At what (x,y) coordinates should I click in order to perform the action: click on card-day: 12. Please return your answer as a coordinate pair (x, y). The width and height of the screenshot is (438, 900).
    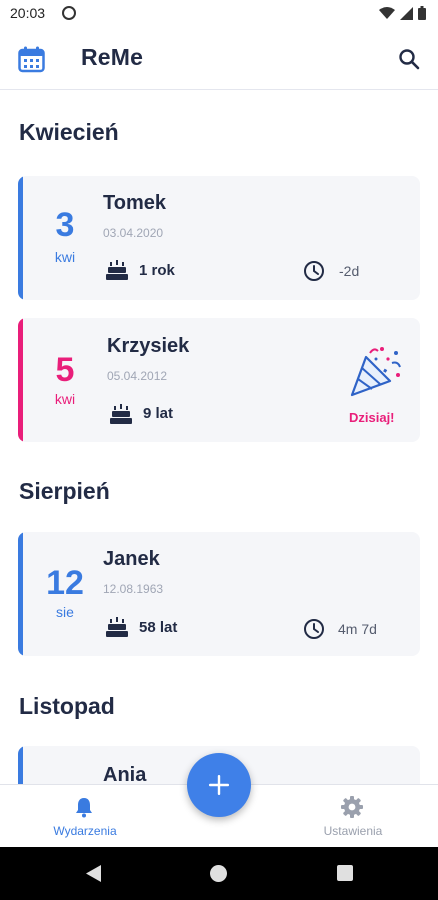
    Looking at the image, I should click on (65, 583).